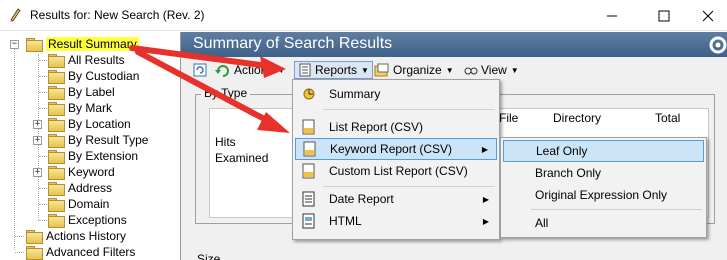 This screenshot has width=727, height=260. I want to click on size-legend: Size, so click(209, 256).